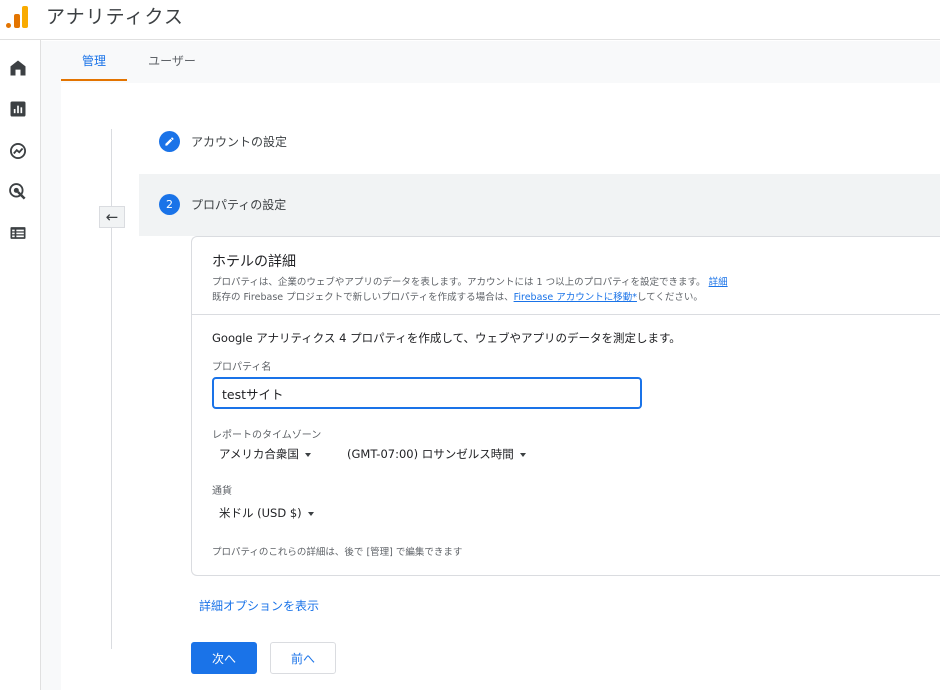  I want to click on back-arrow-button: ←, so click(112, 217).